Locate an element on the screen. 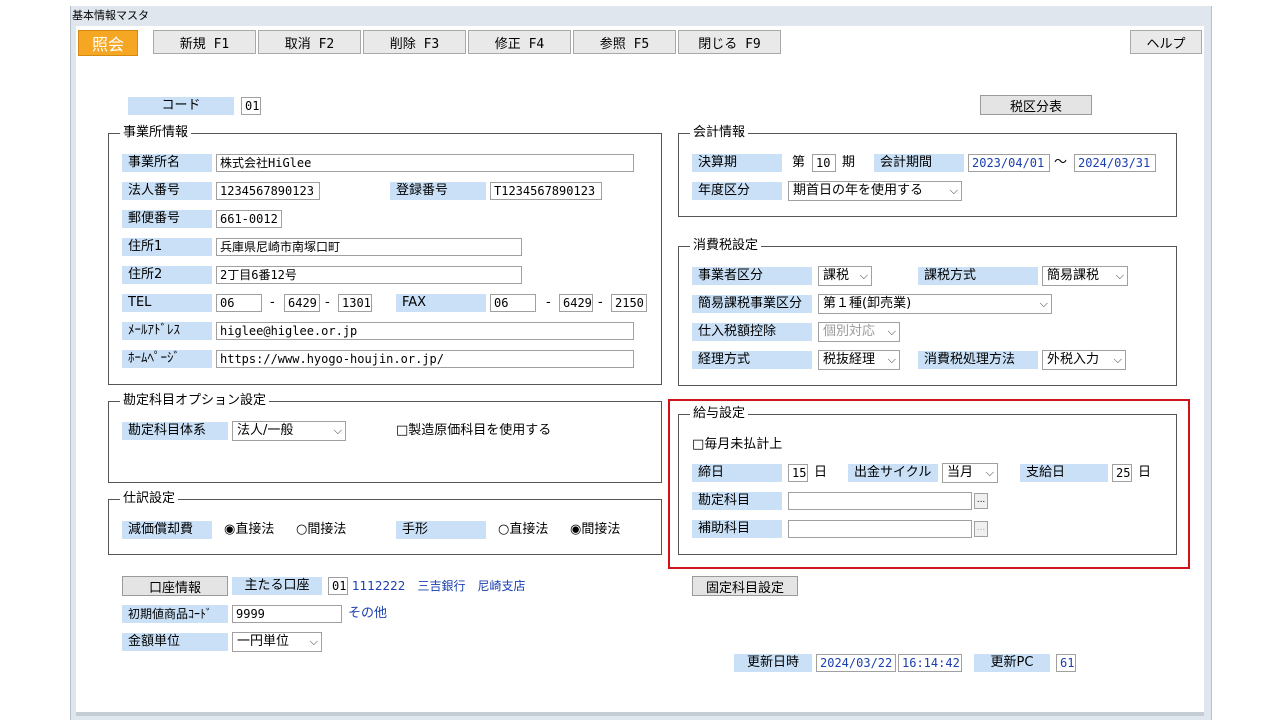 This screenshot has width=1280, height=720. pay-day-field: 25 is located at coordinates (1122, 473).